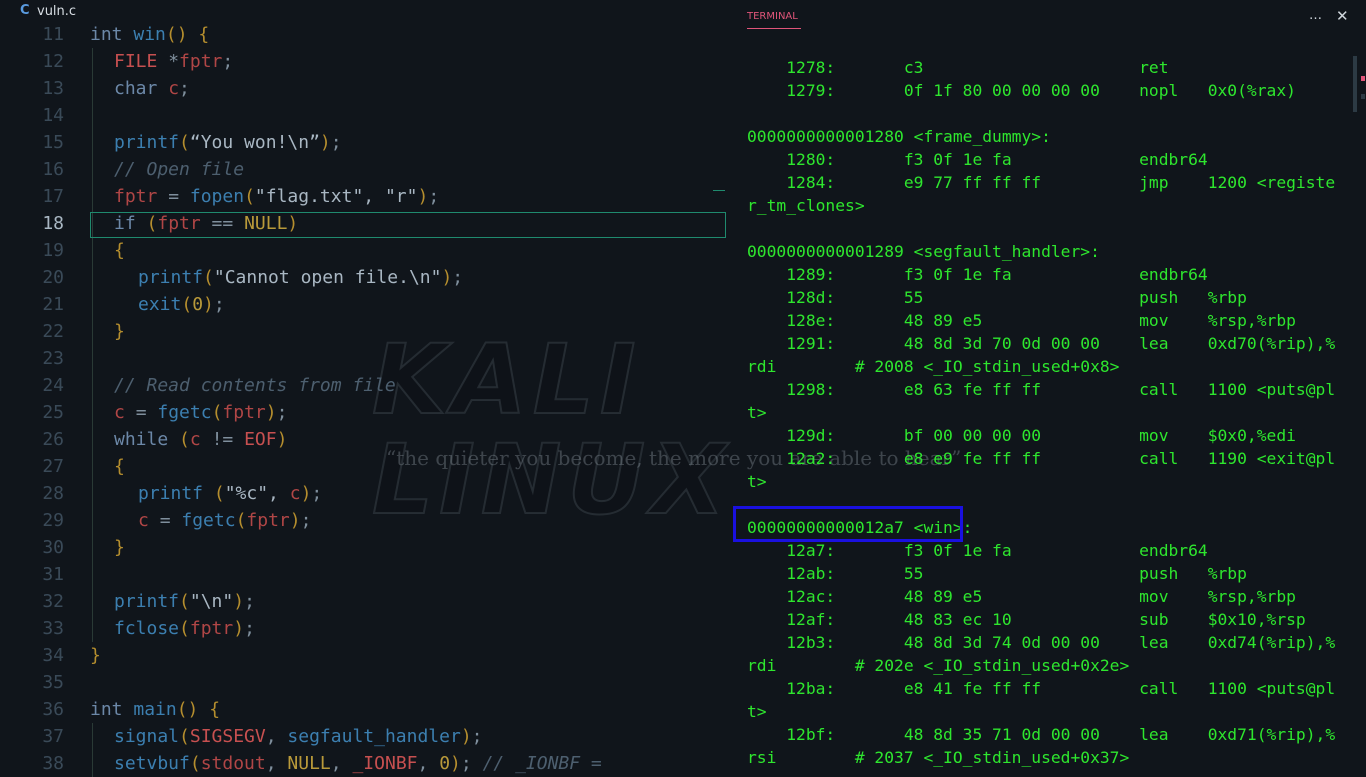 Image resolution: width=1366 pixels, height=777 pixels. Describe the element at coordinates (200, 439) in the screenshot. I see `code-text: while (c != EOF)` at that location.